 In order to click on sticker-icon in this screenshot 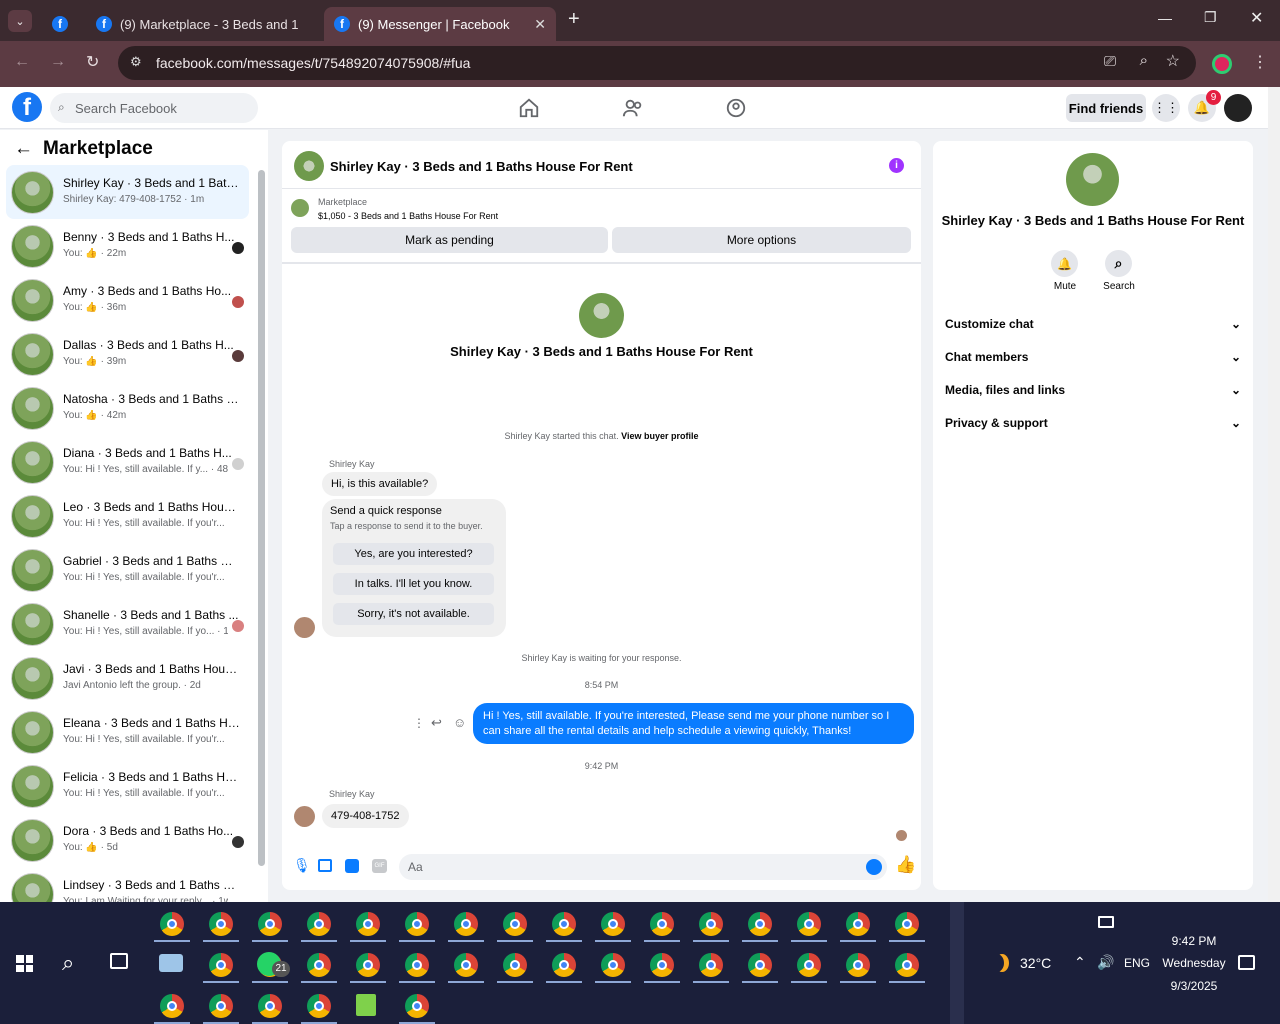, I will do `click(352, 866)`.